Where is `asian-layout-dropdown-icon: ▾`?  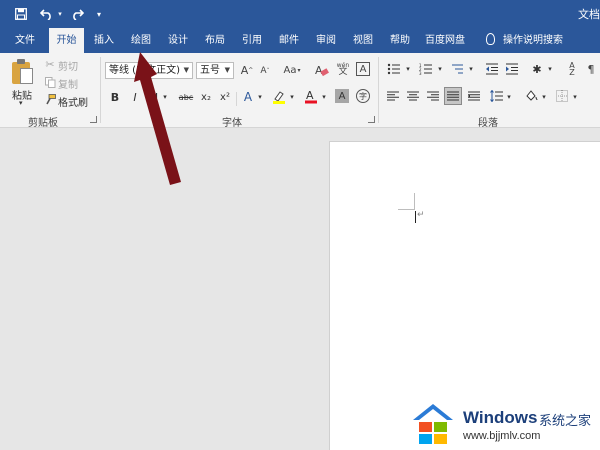 asian-layout-dropdown-icon: ▾ is located at coordinates (550, 69).